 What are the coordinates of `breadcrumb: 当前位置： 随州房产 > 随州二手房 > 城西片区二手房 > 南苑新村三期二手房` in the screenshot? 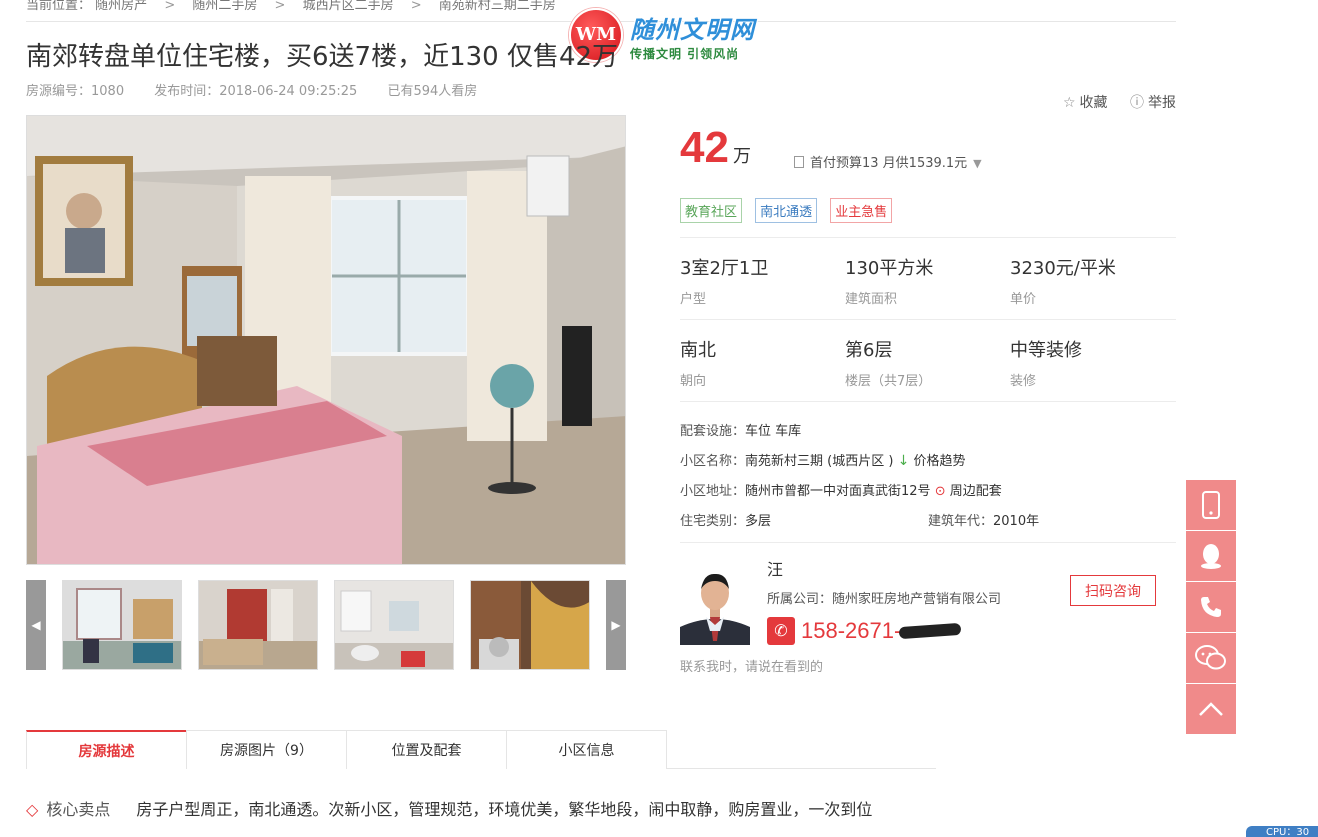 It's located at (291, 6).